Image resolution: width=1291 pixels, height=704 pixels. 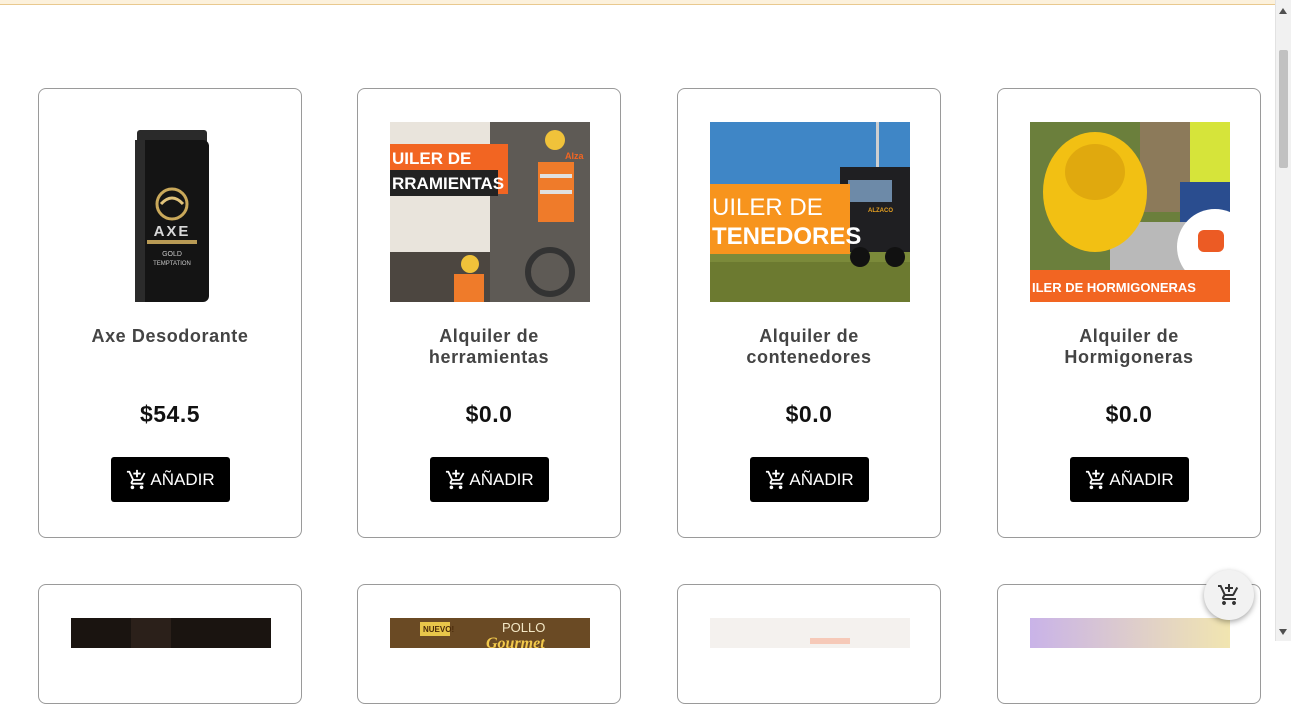 What do you see at coordinates (638, 2) in the screenshot?
I see `top-notification-strip` at bounding box center [638, 2].